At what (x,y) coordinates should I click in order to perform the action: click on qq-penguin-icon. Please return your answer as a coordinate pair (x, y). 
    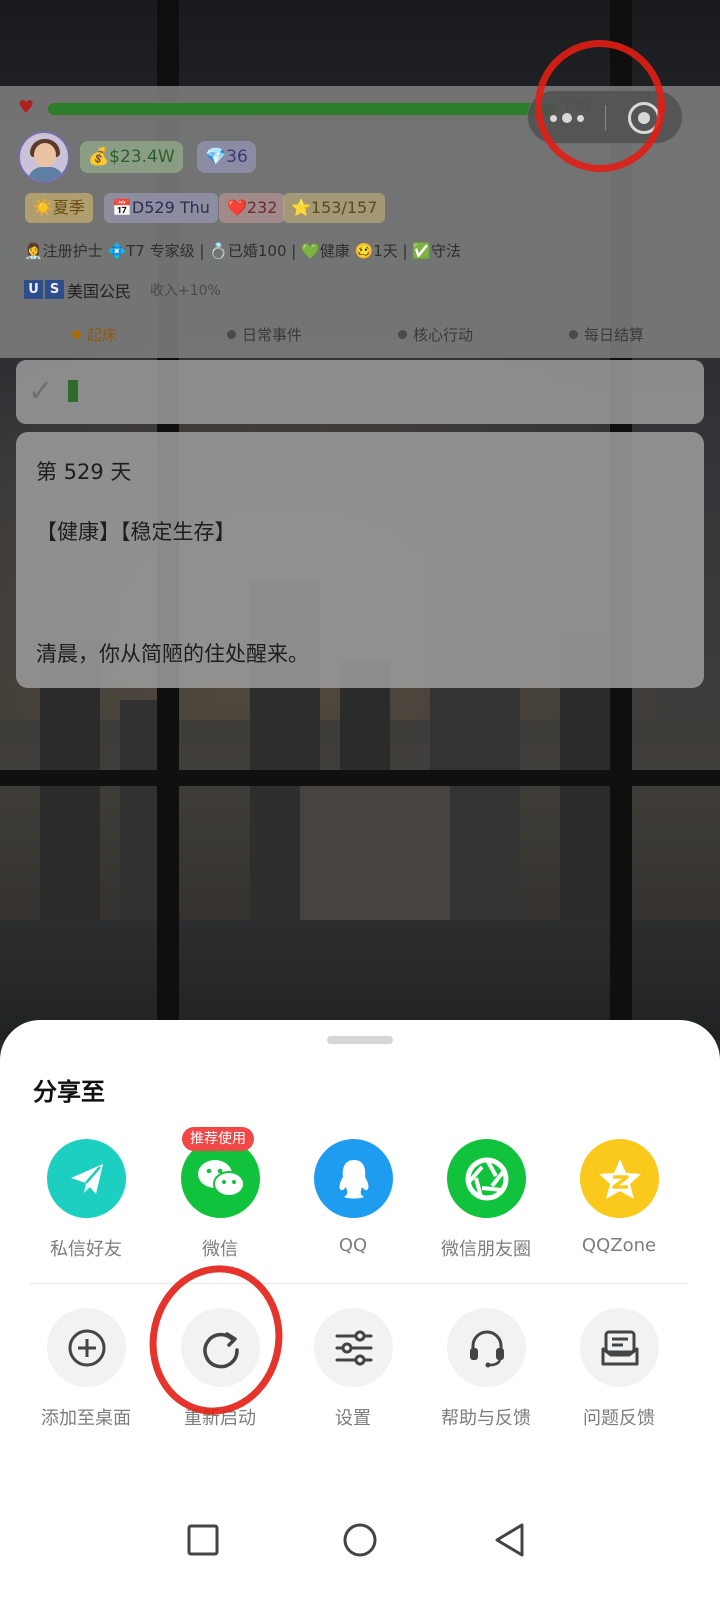
    Looking at the image, I should click on (353, 1178).